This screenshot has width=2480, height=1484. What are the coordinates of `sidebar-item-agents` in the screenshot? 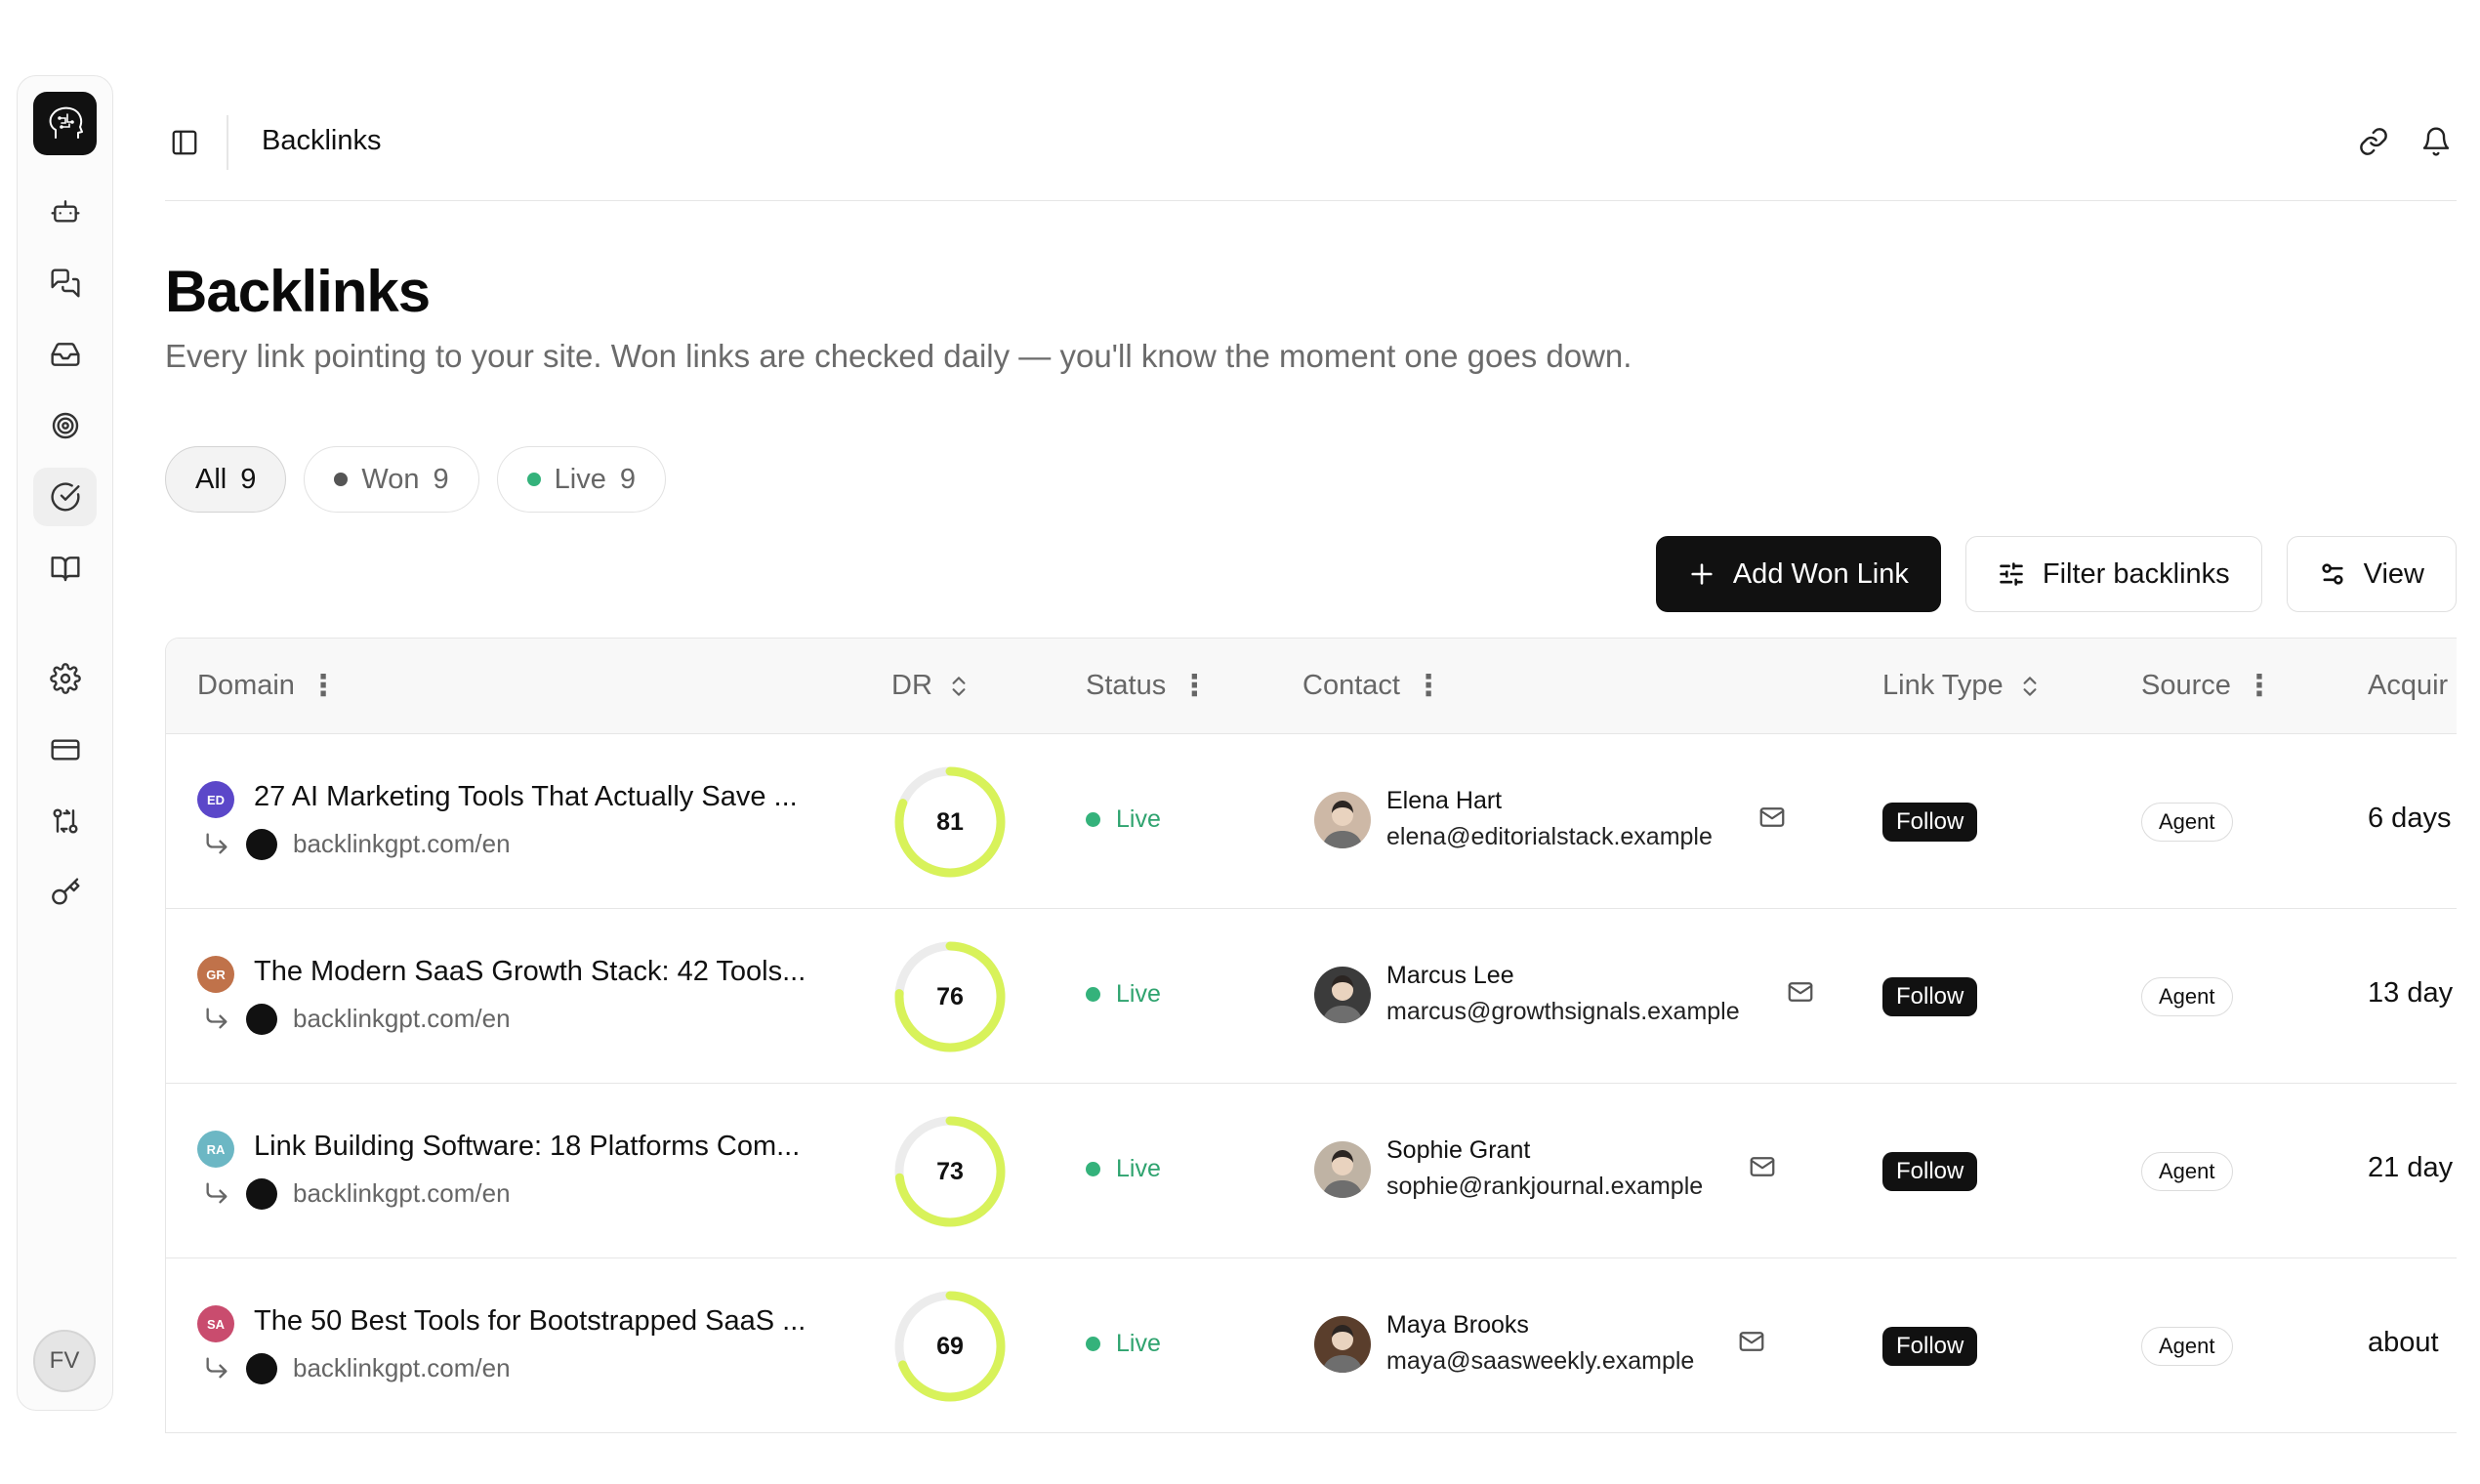 It's located at (65, 212).